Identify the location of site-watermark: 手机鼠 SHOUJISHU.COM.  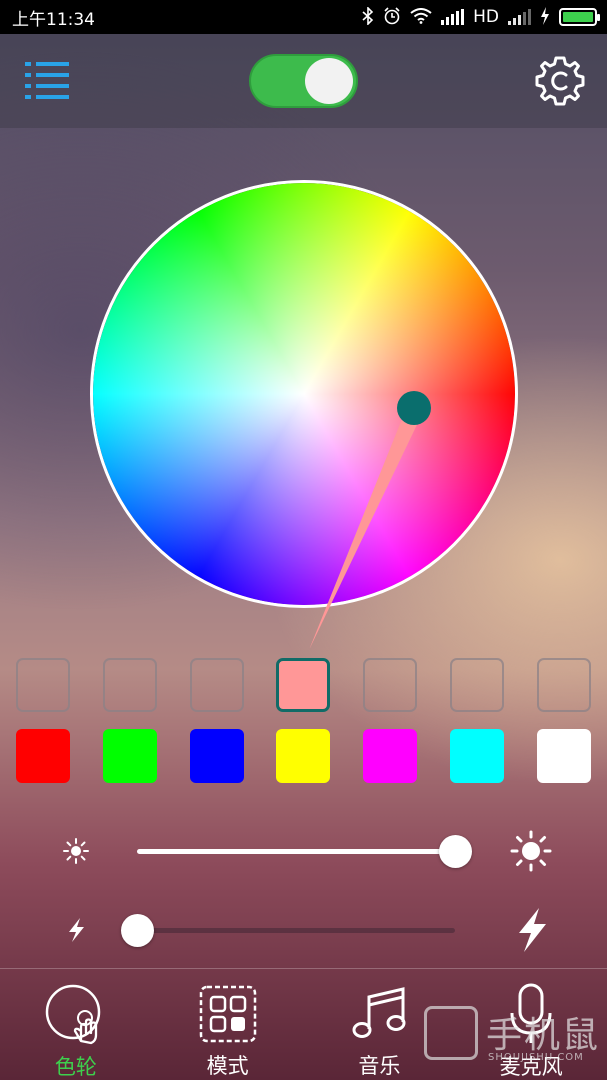
(514, 1036).